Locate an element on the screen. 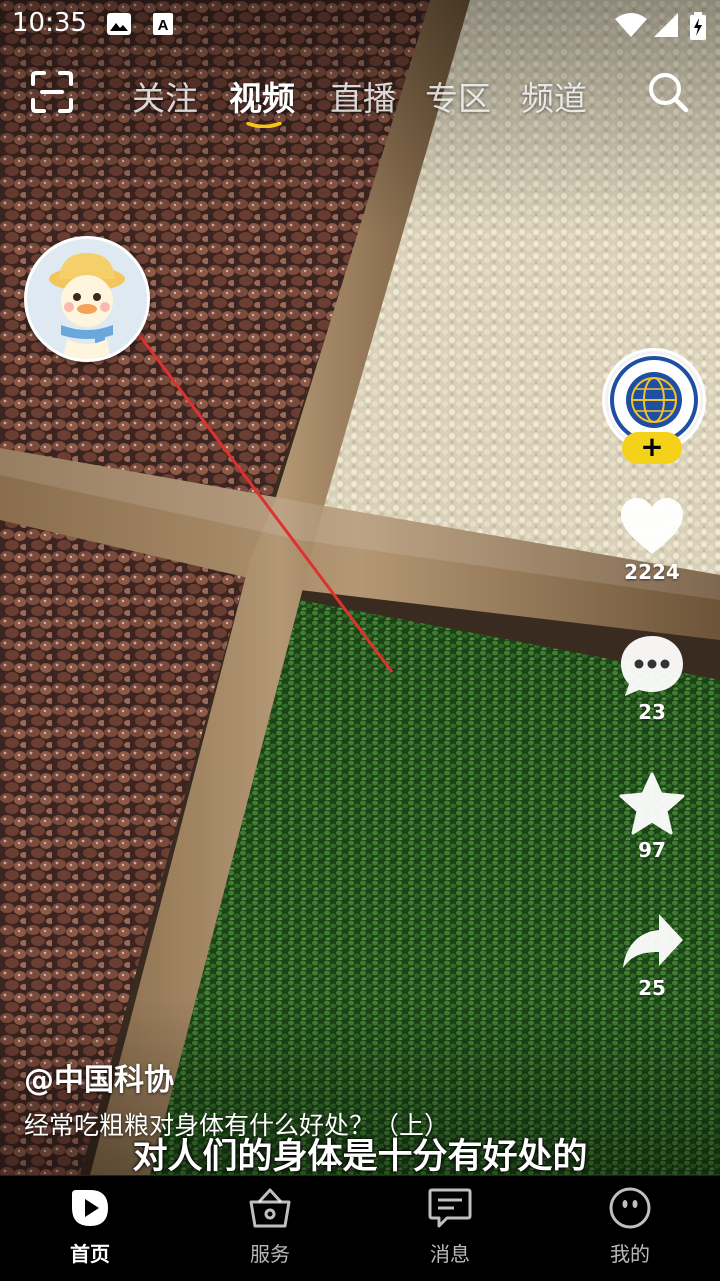 Image resolution: width=720 pixels, height=1281 pixels. duck-mascot-icon is located at coordinates (87, 299).